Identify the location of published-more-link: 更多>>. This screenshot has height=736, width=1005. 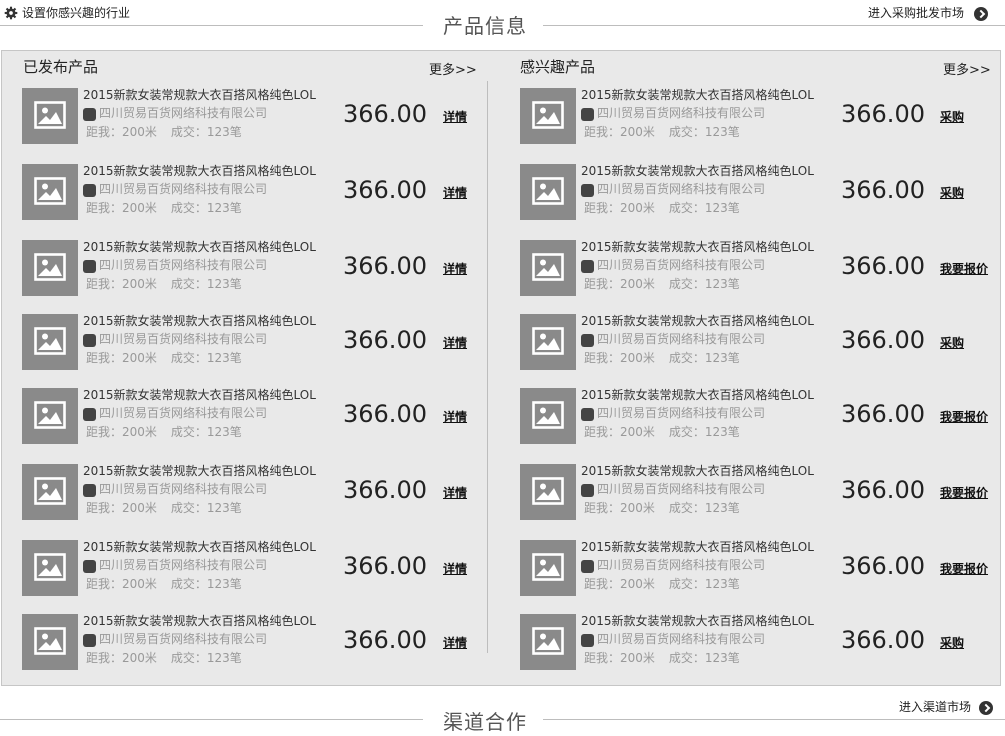
(453, 68).